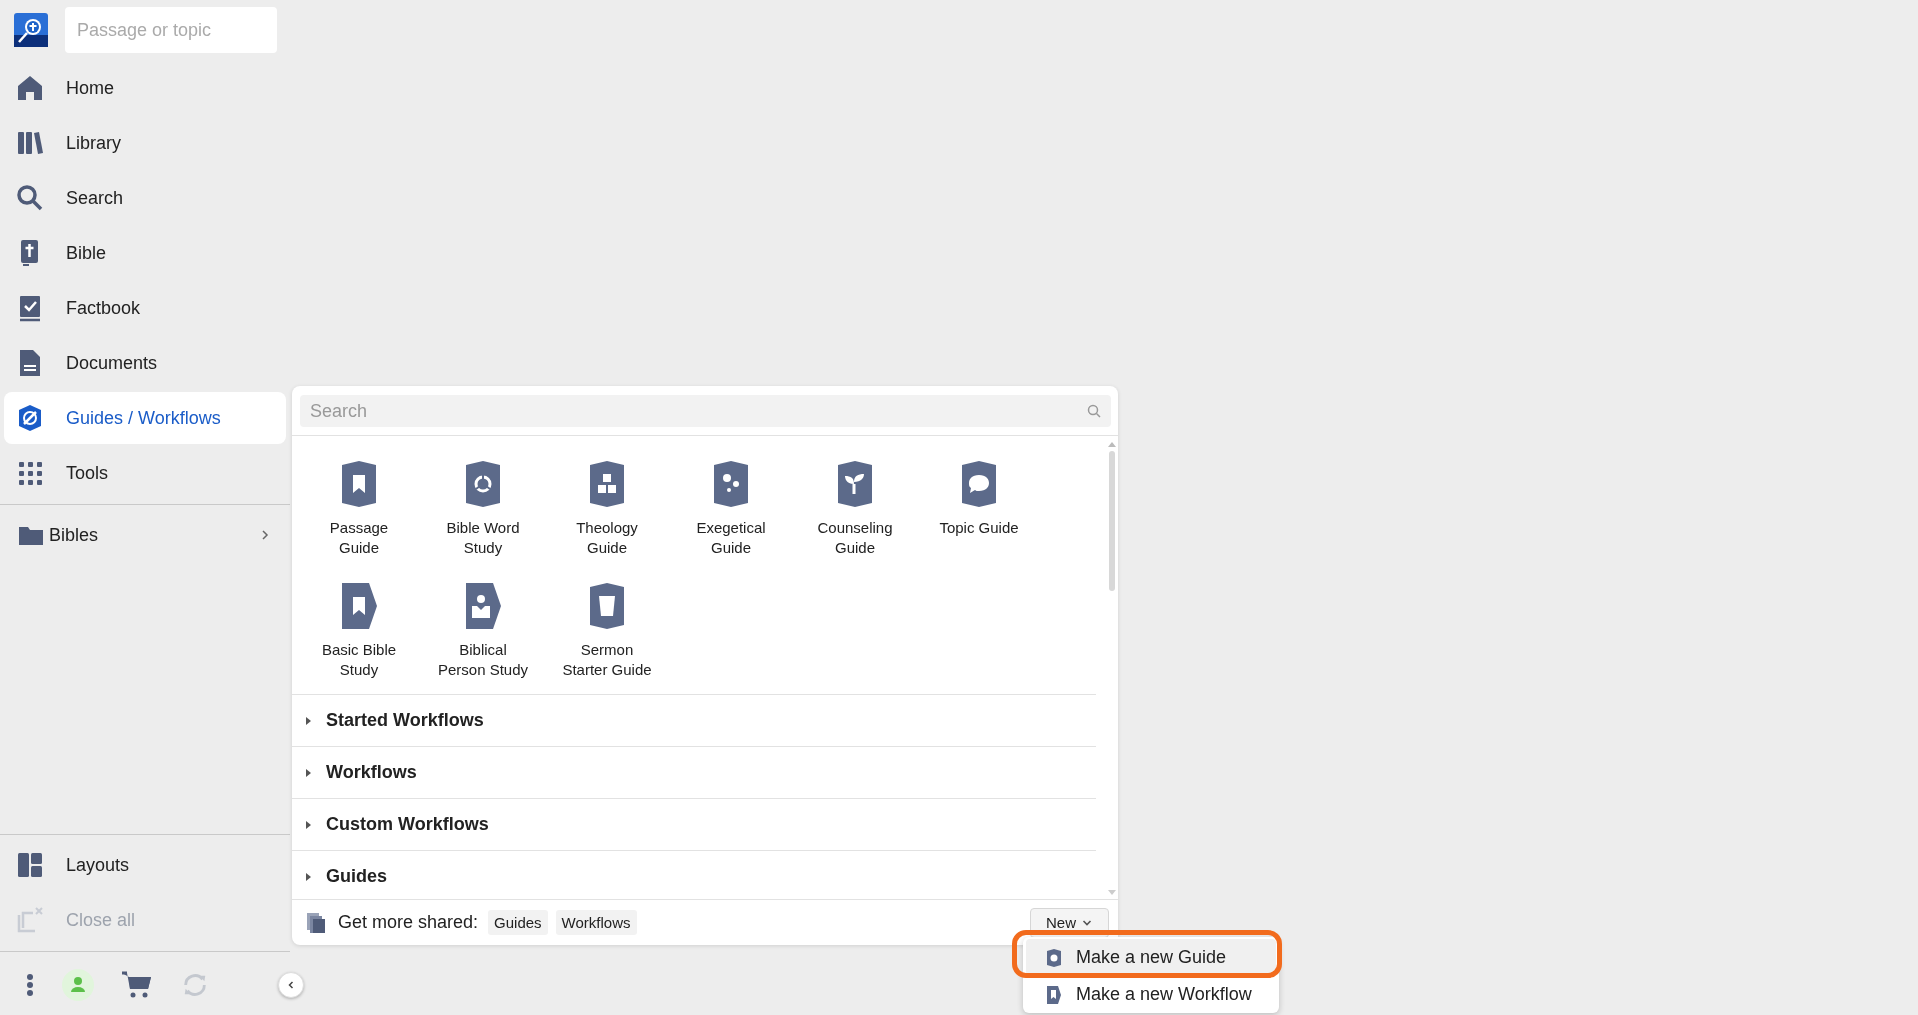  Describe the element at coordinates (145, 198) in the screenshot. I see `nav-item: Search` at that location.